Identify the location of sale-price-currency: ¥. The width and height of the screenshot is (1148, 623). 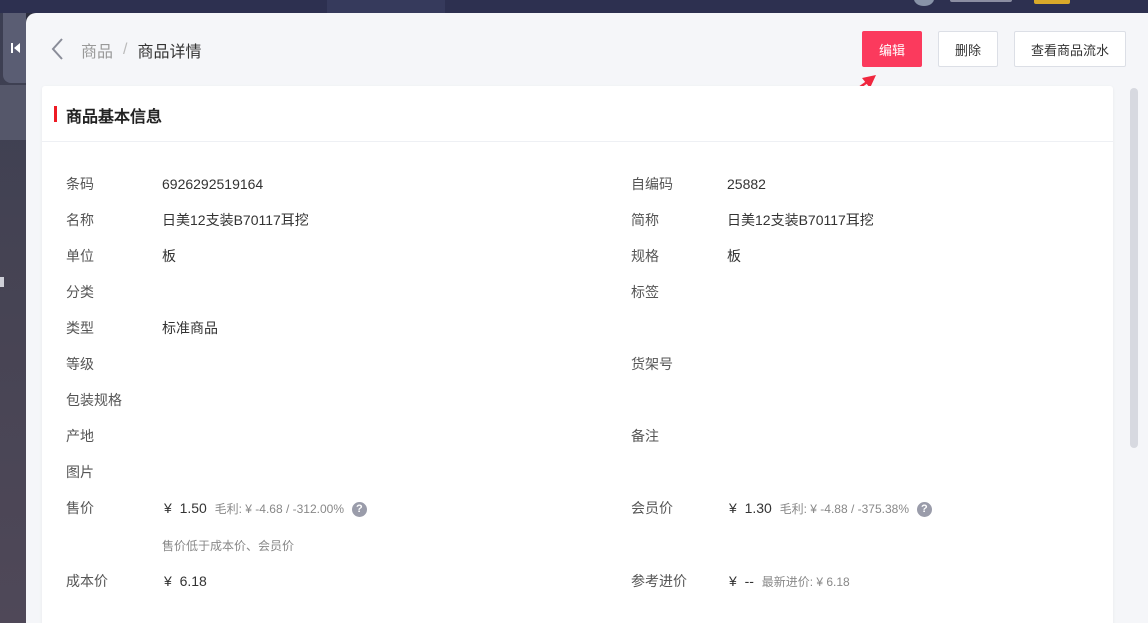
(168, 508).